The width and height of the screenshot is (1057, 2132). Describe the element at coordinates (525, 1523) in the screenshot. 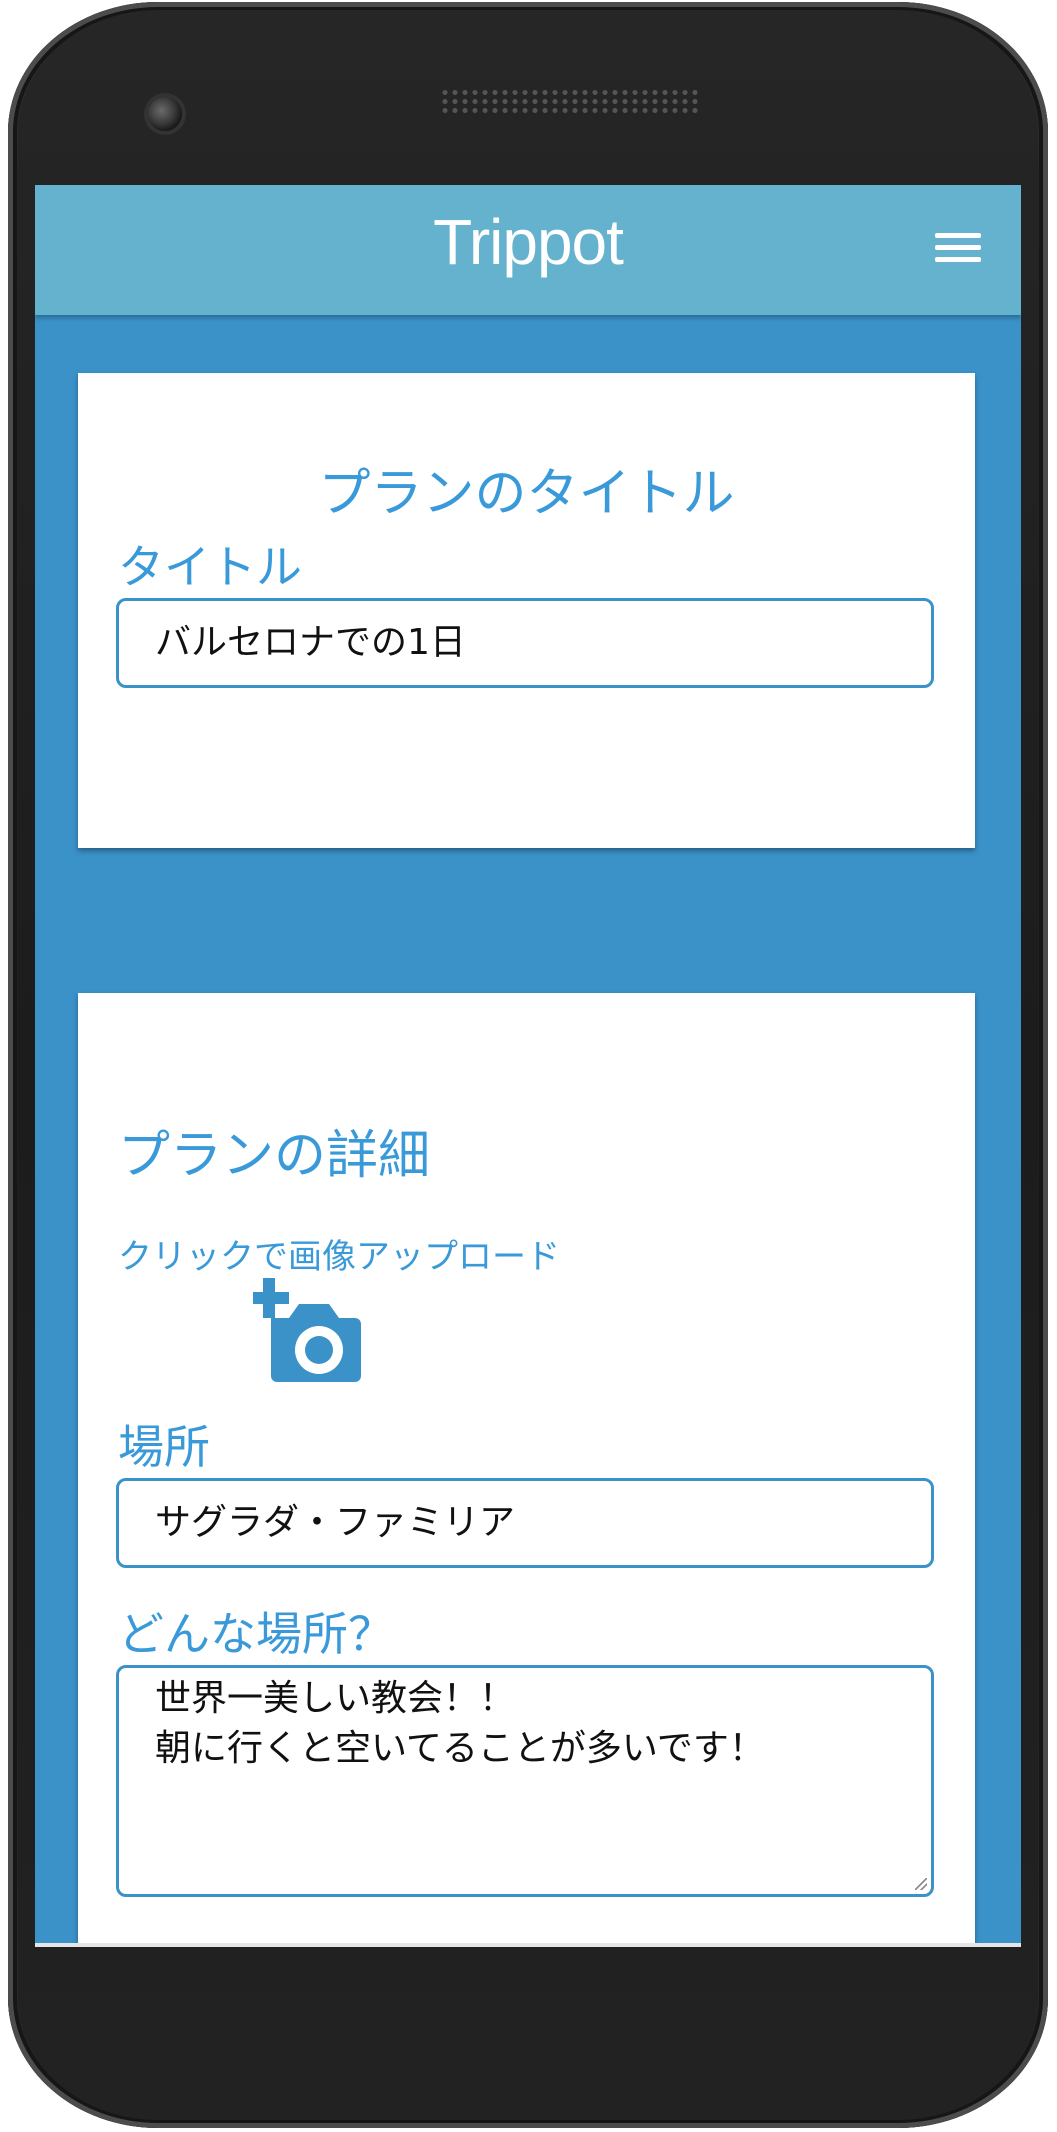

I see `place-input: サグラダ・ファミリア` at that location.